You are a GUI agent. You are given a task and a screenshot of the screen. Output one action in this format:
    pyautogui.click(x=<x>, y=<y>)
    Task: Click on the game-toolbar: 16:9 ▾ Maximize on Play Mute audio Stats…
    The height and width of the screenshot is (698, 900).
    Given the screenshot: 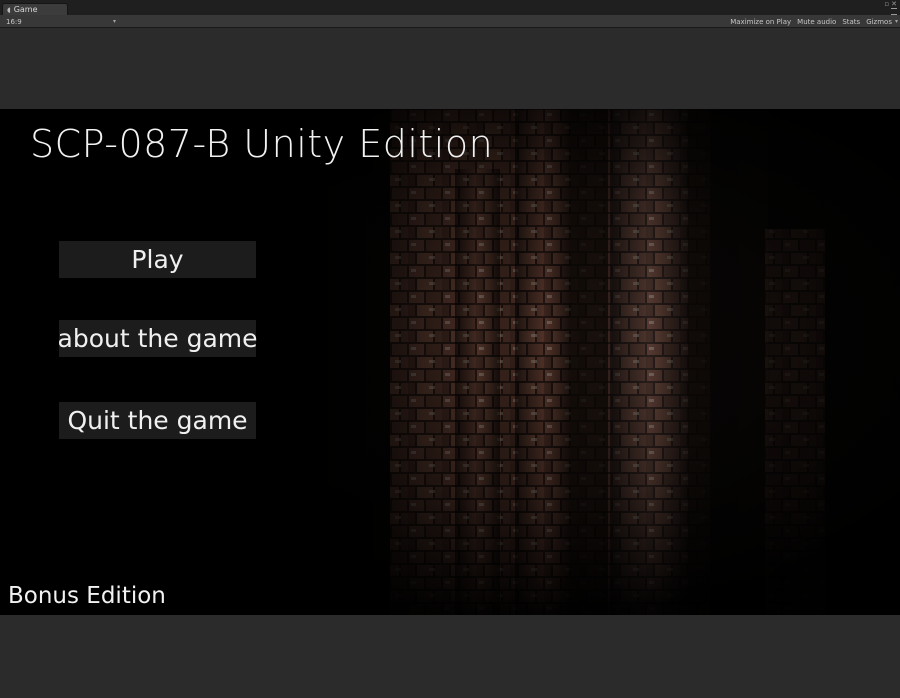 What is the action you would take?
    pyautogui.click(x=450, y=18)
    